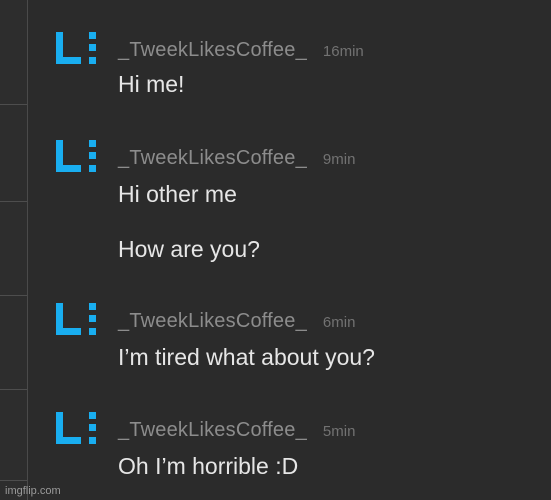 The height and width of the screenshot is (500, 551). Describe the element at coordinates (339, 322) in the screenshot. I see `timestamp: 6min` at that location.